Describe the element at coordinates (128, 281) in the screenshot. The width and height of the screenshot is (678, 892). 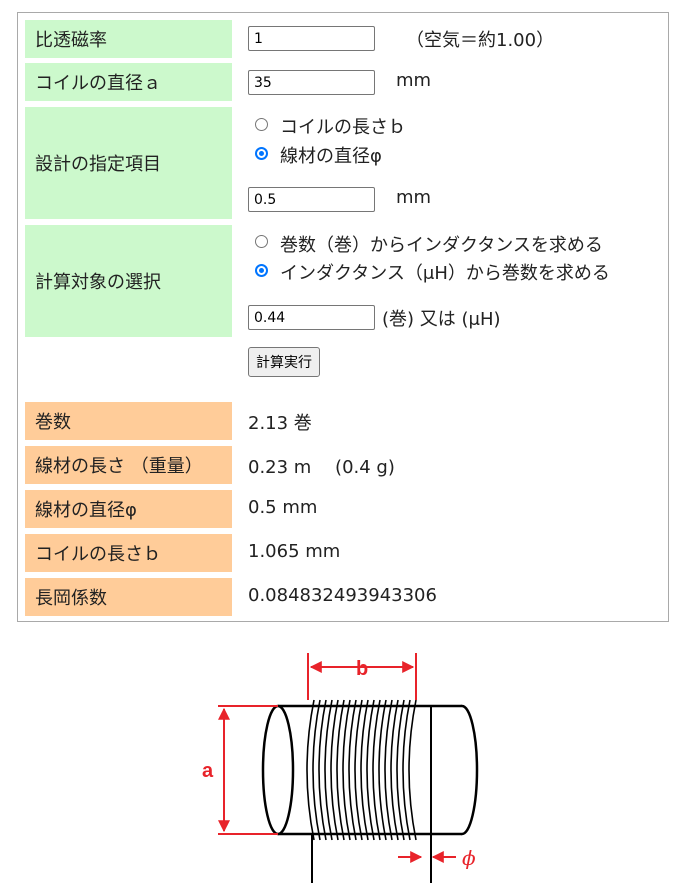
I see `calc-target-label: 計算対象の選択` at that location.